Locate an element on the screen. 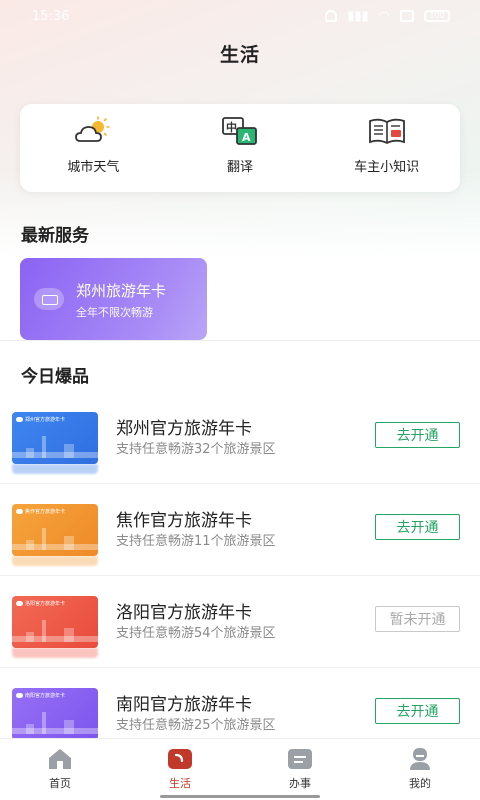  book-icon is located at coordinates (386, 131).